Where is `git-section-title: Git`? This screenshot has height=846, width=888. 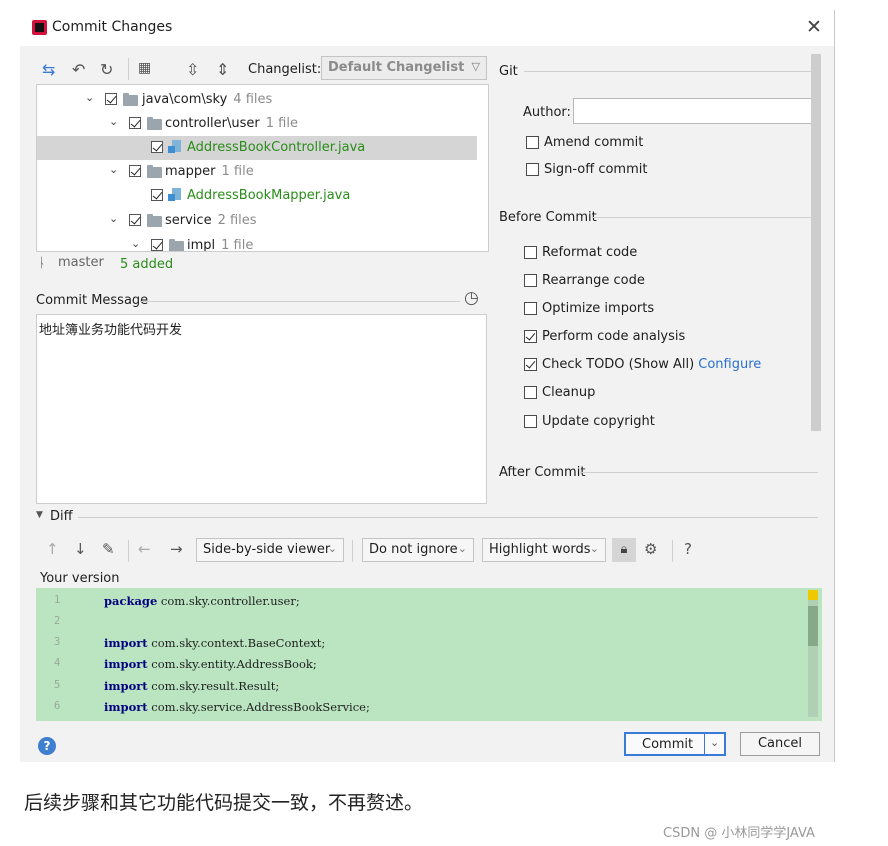 git-section-title: Git is located at coordinates (508, 71).